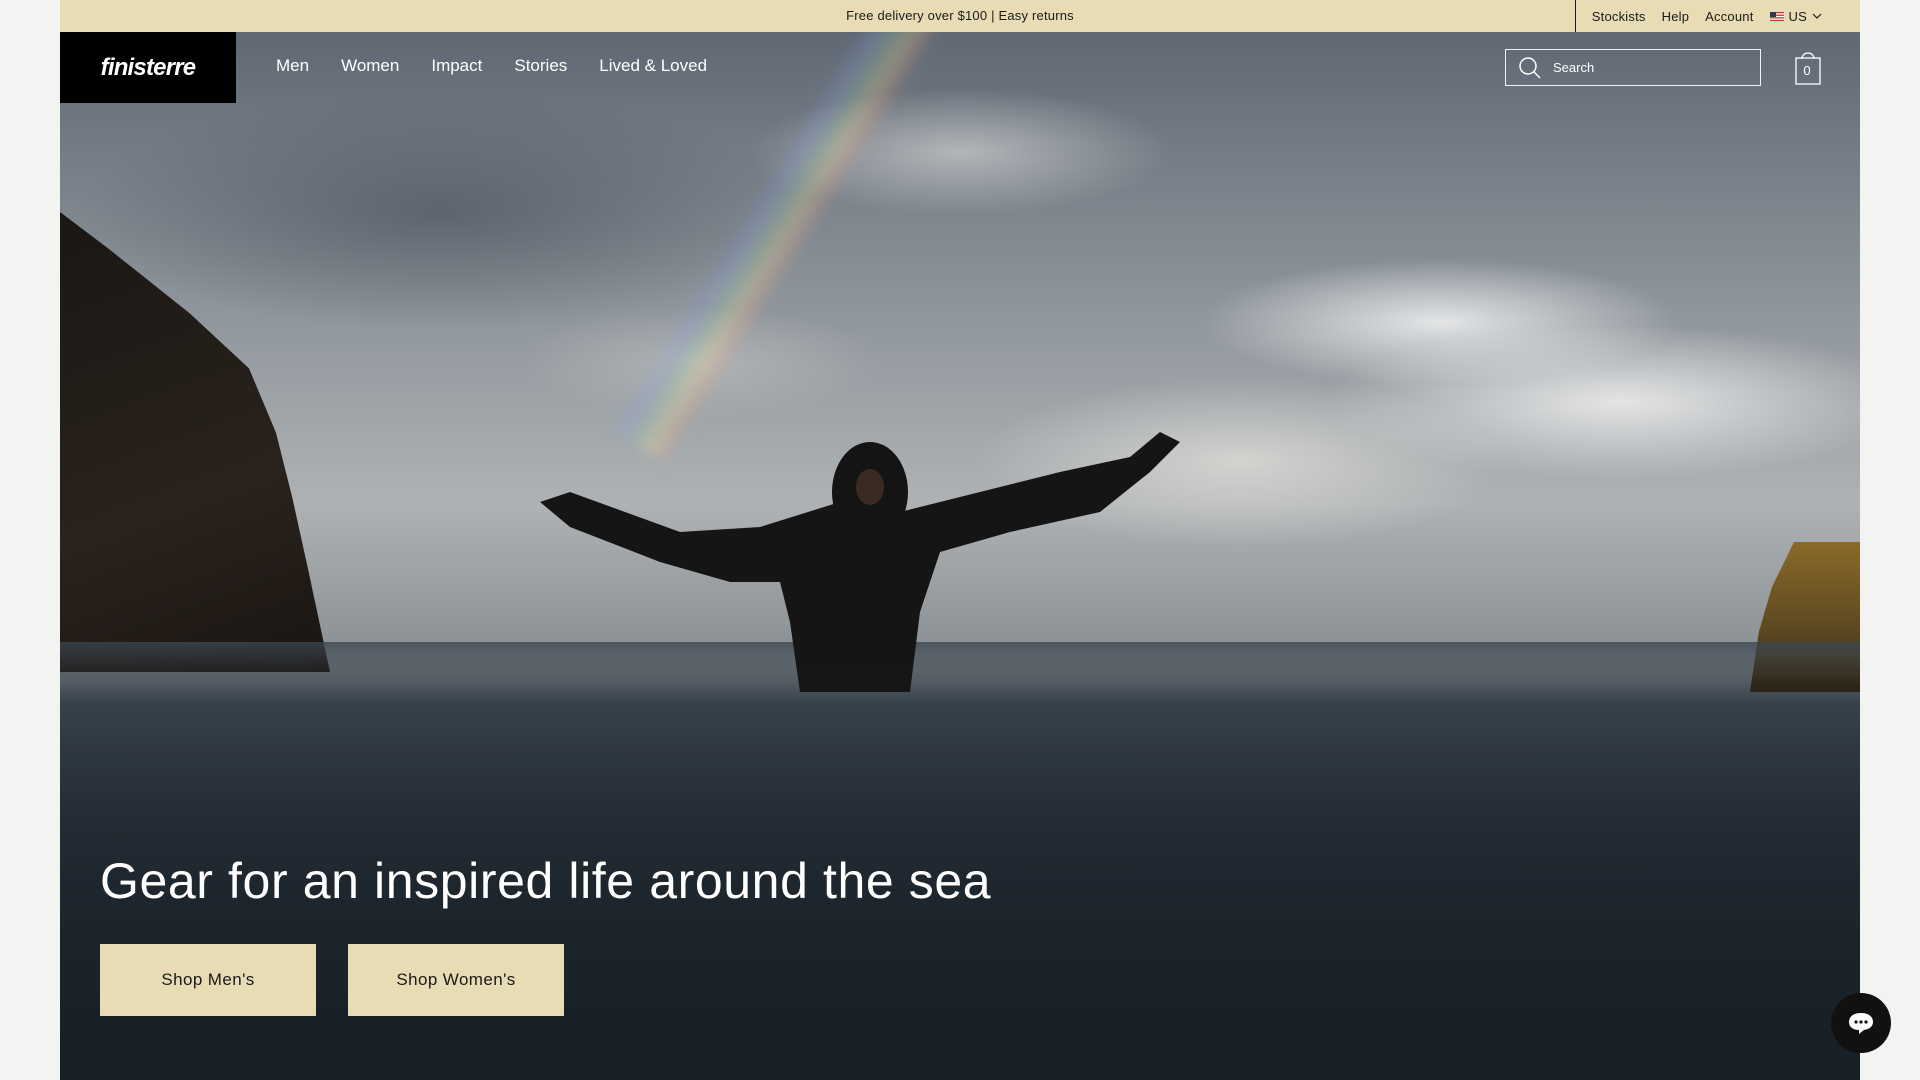  I want to click on nav-item-impact: Impact, so click(456, 66).